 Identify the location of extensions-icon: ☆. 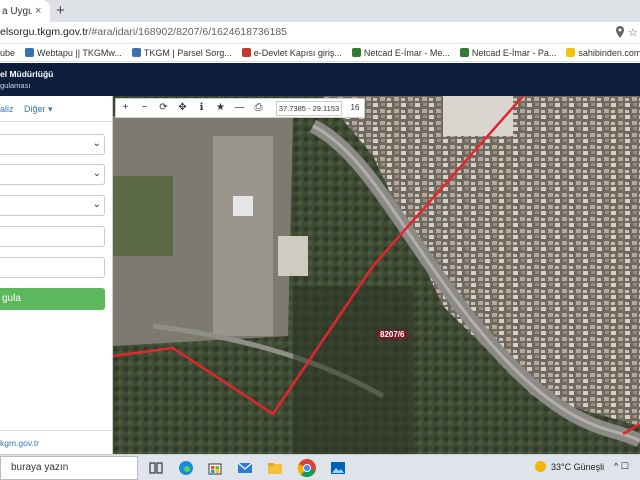
(633, 32).